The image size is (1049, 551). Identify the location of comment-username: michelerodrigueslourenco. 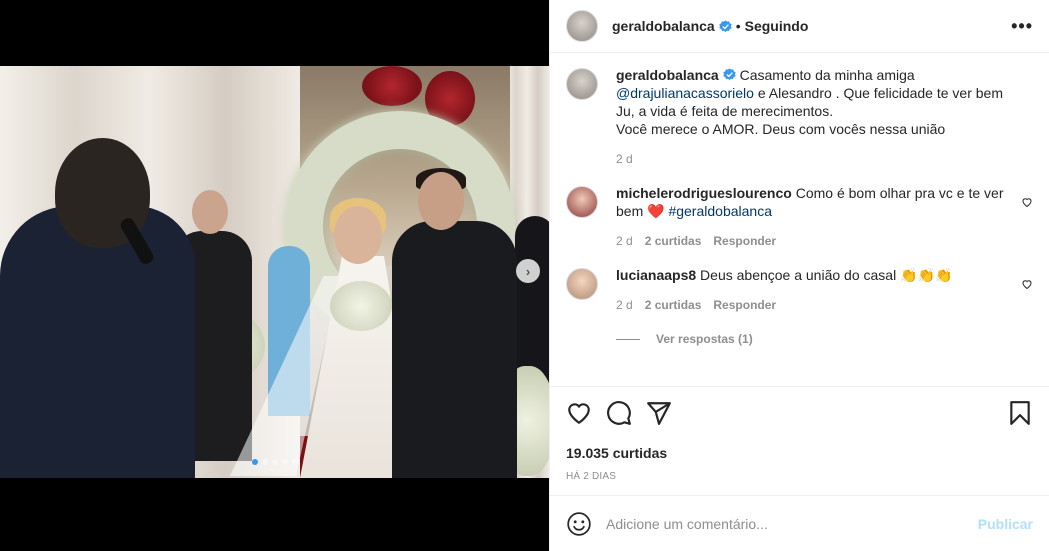
(704, 193).